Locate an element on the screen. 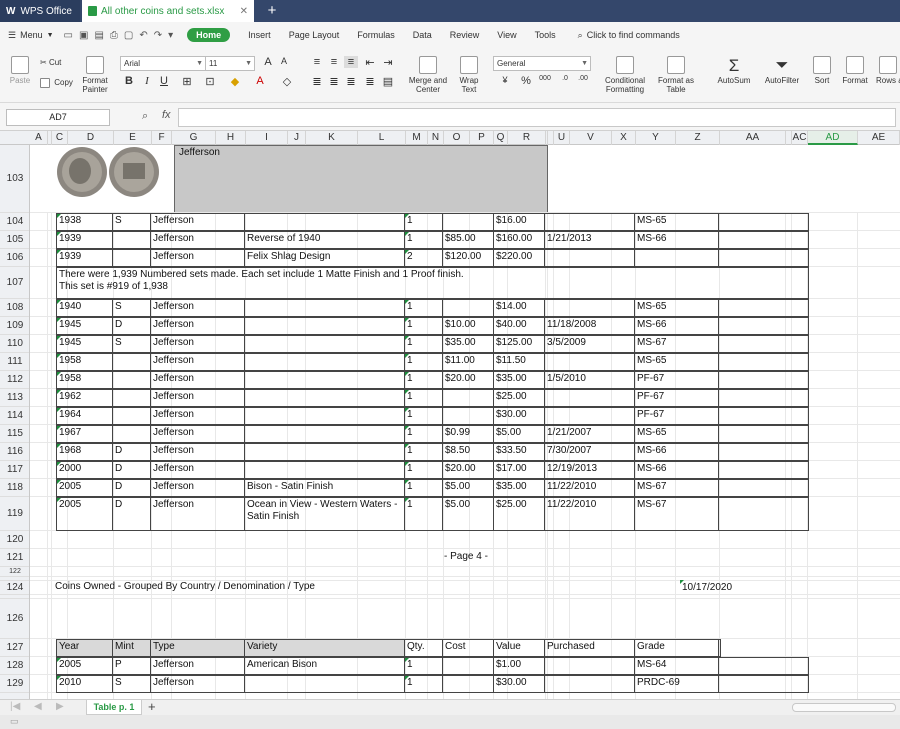  row-header-128: 128 is located at coordinates (14, 666).